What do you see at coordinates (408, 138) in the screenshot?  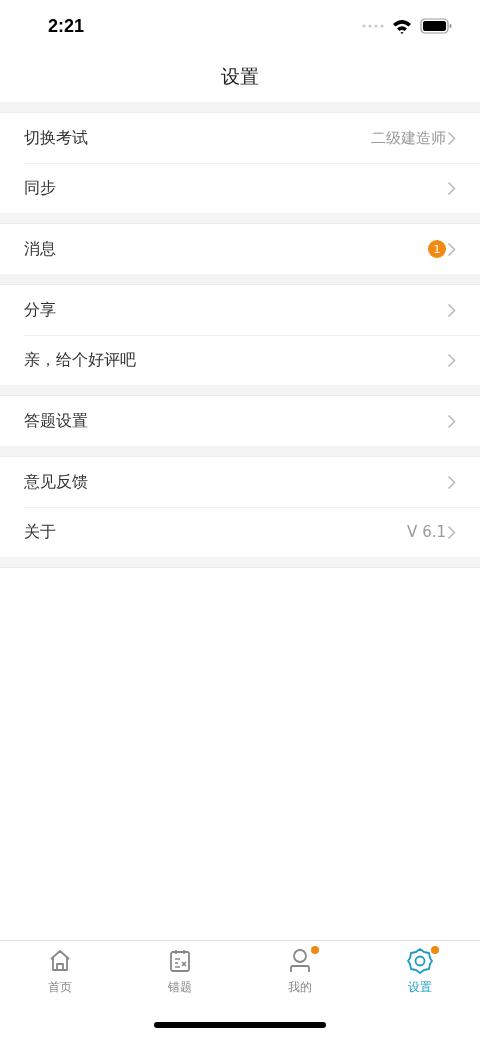 I see `row-value: 二级建造师` at bounding box center [408, 138].